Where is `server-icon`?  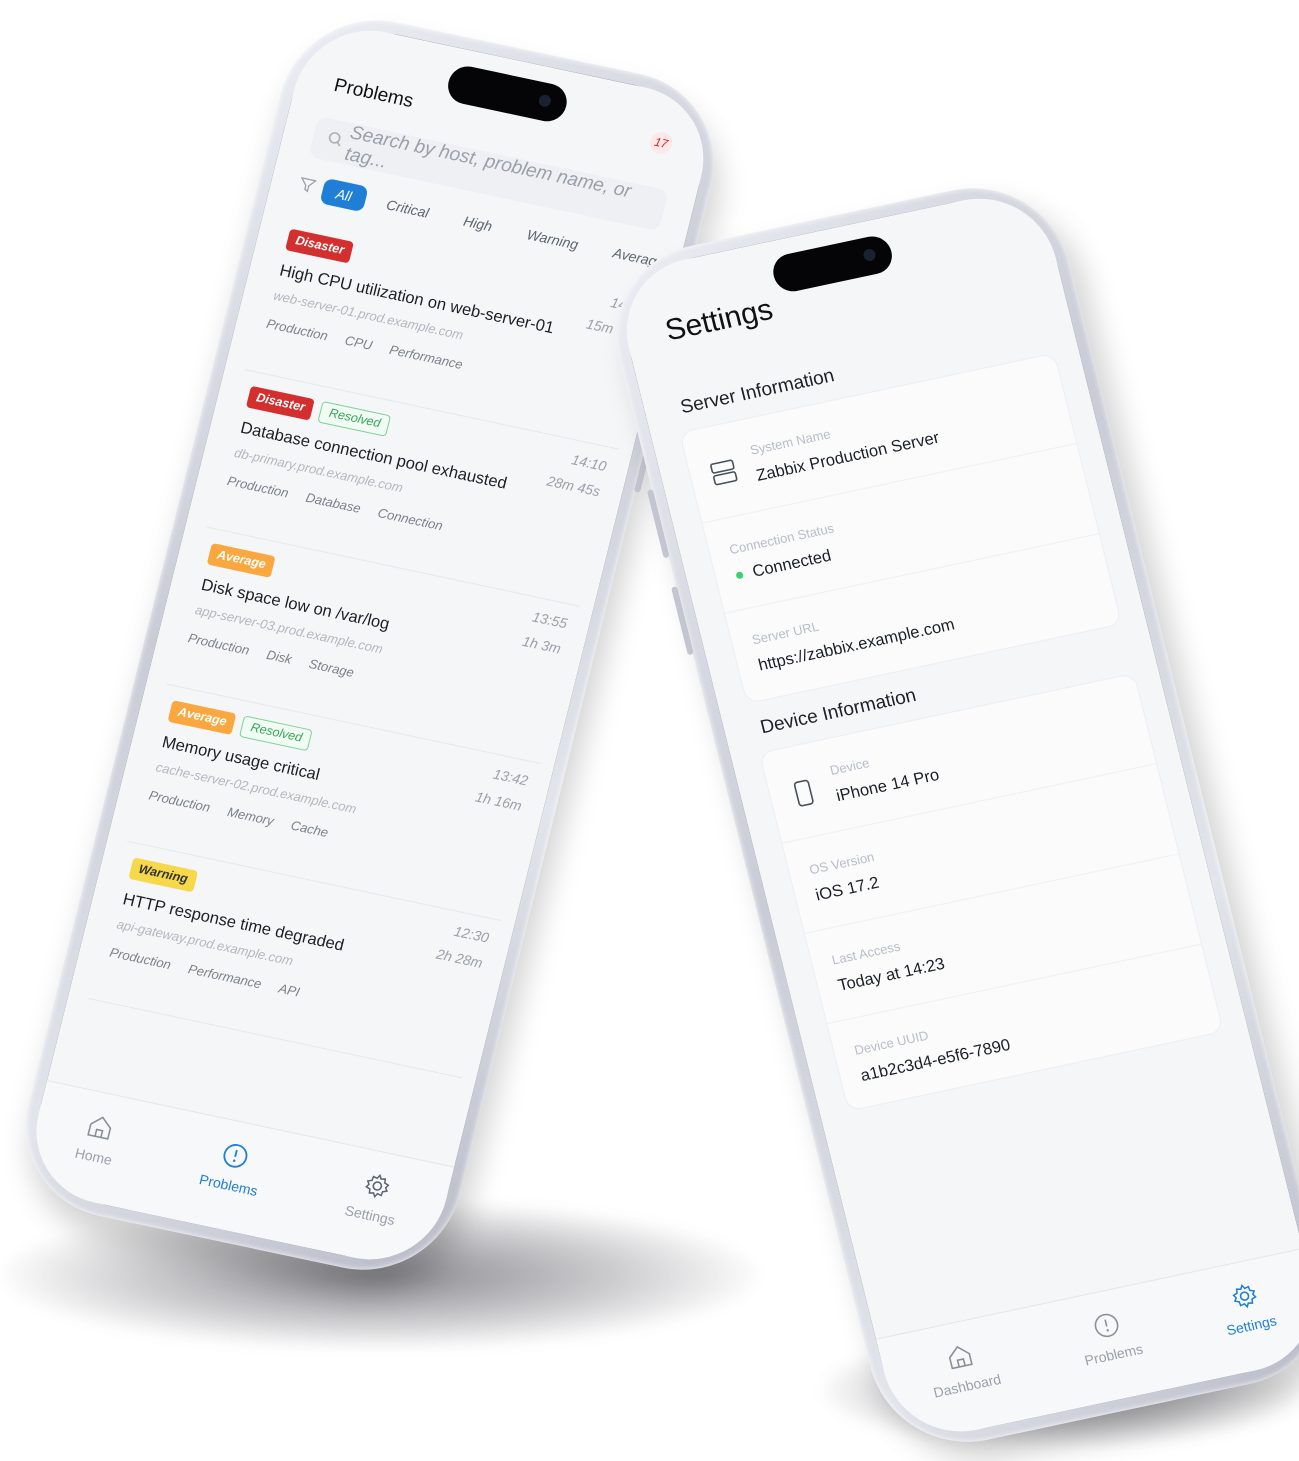
server-icon is located at coordinates (724, 473).